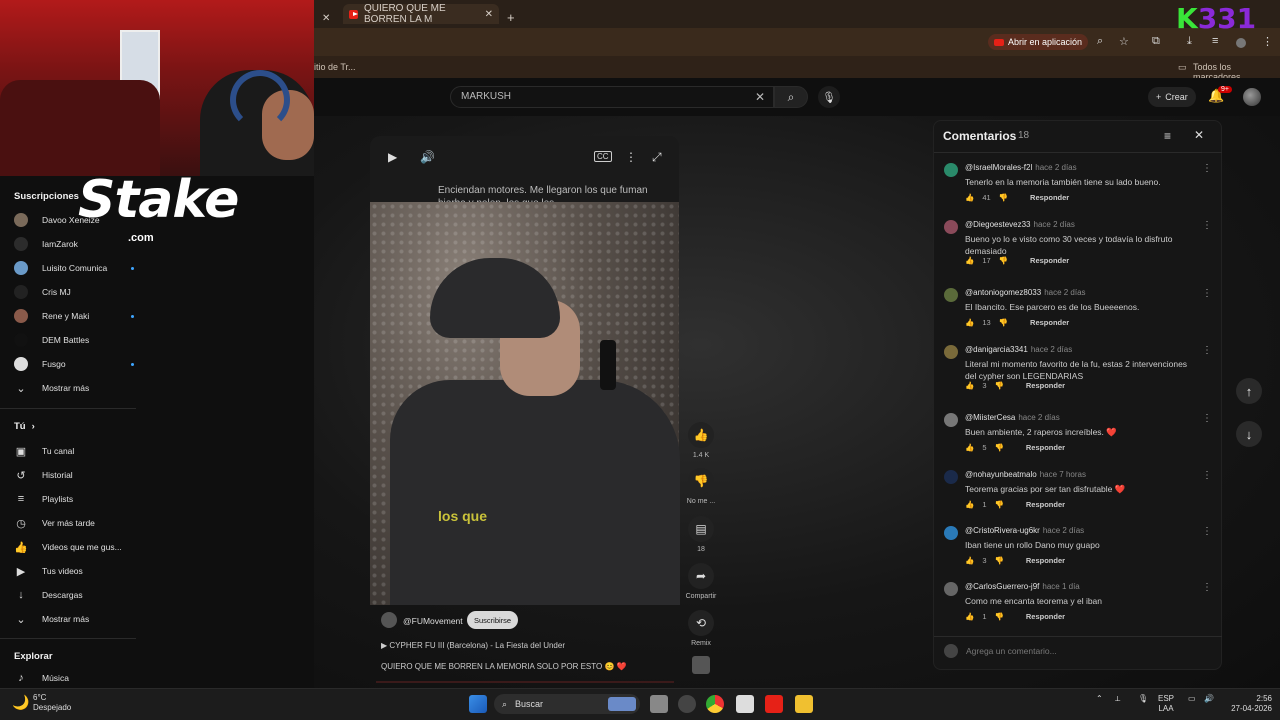  Describe the element at coordinates (24, 426) in the screenshot. I see `you-section-title: Tú ›` at that location.